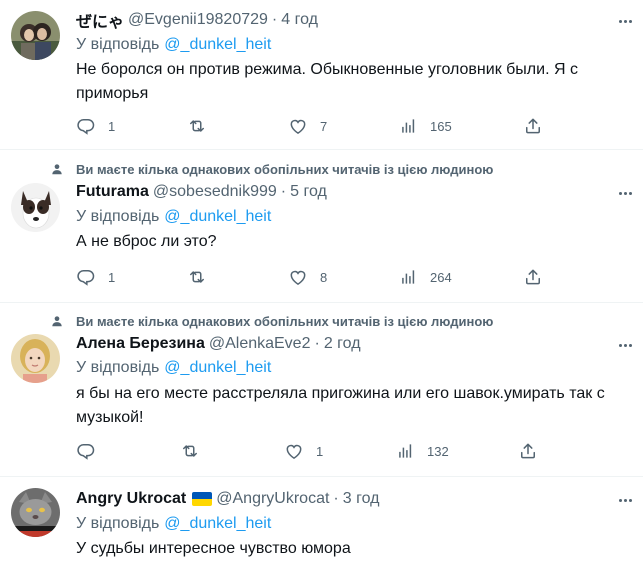 The image size is (643, 565). What do you see at coordinates (213, 548) in the screenshot?
I see `tweet-text: У судьбы интересное чувство юмора` at bounding box center [213, 548].